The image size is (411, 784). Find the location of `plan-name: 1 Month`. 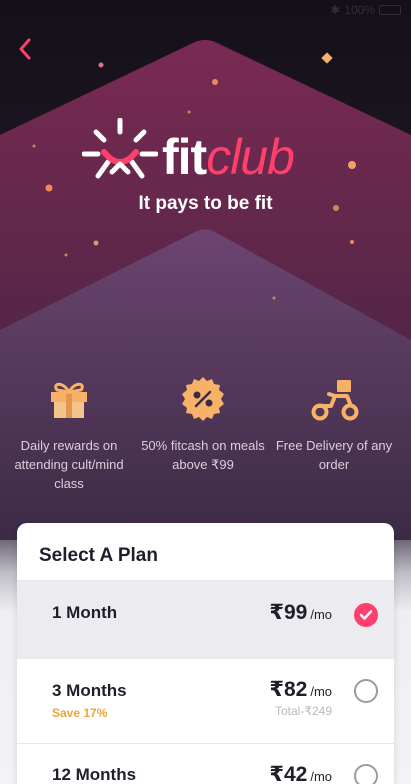

plan-name: 1 Month is located at coordinates (85, 612).